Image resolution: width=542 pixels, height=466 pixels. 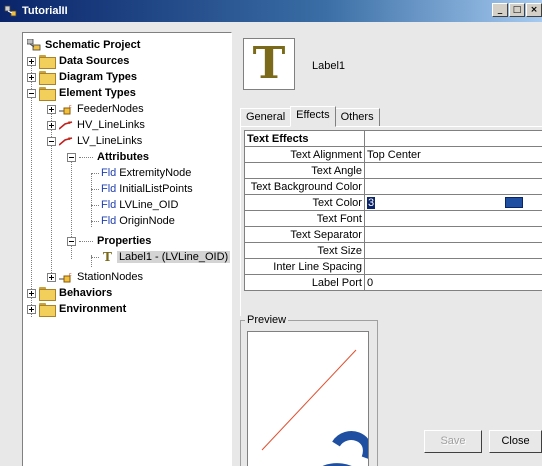 What do you see at coordinates (66, 277) in the screenshot?
I see `node-type-icon: c` at bounding box center [66, 277].